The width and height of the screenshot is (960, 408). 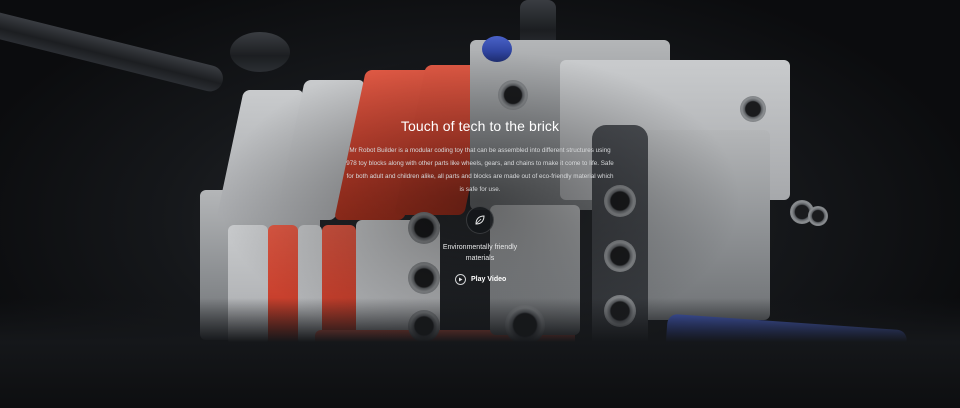 What do you see at coordinates (489, 279) in the screenshot?
I see `play-video-label: Play Video` at bounding box center [489, 279].